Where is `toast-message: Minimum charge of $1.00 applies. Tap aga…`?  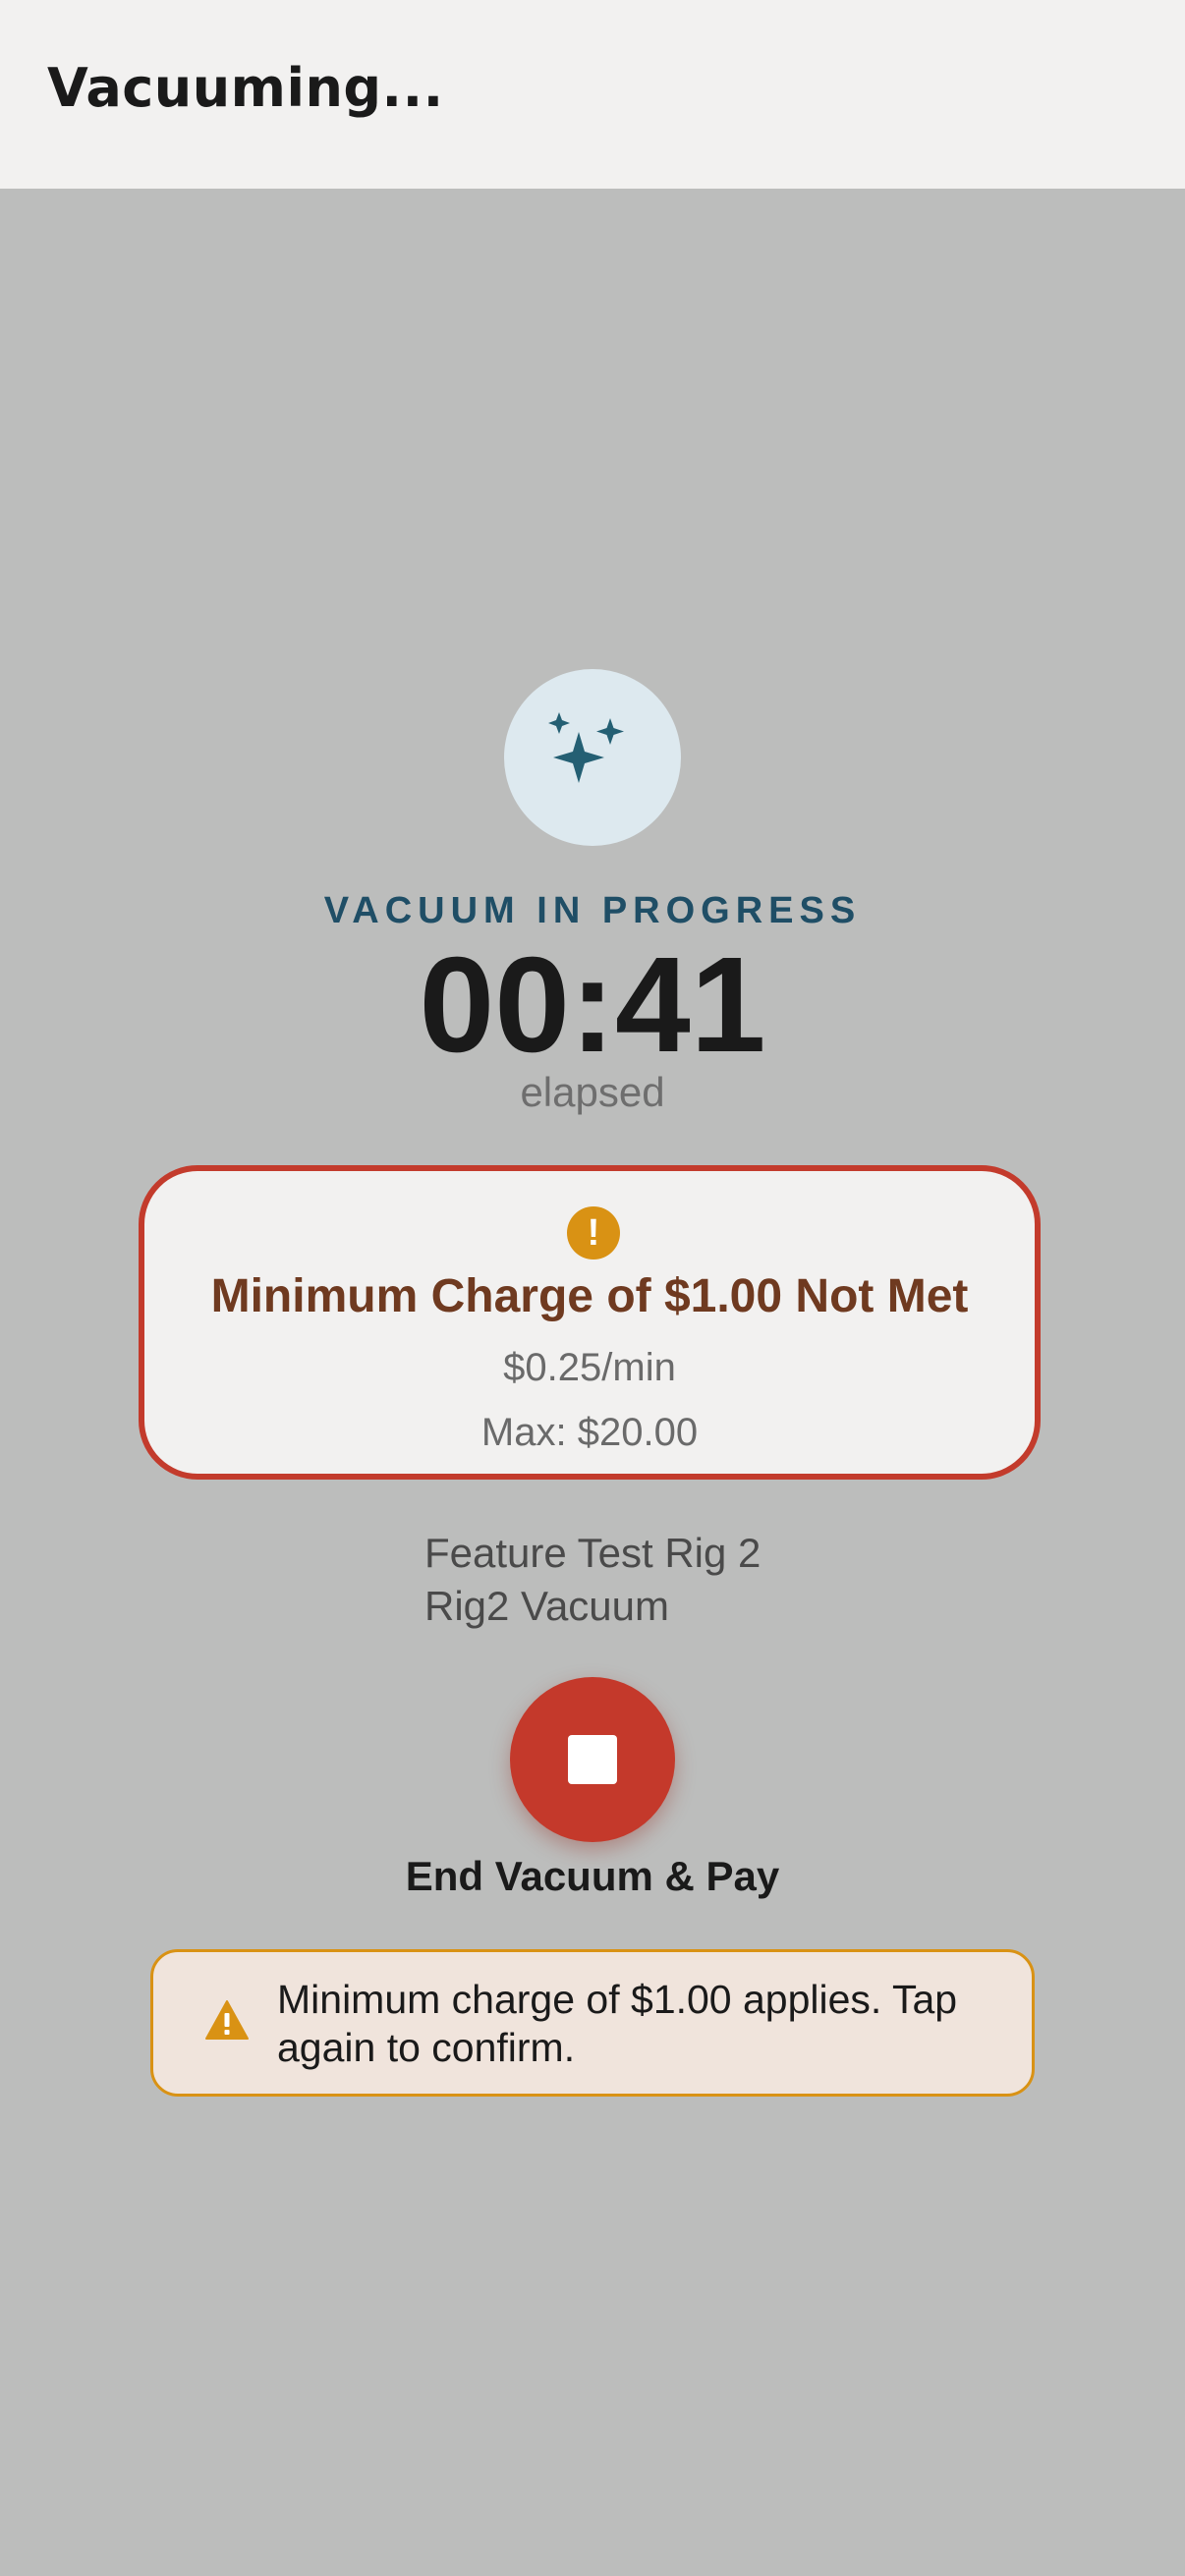
toast-message: Minimum charge of $1.00 applies. Tap aga… is located at coordinates (618, 2023).